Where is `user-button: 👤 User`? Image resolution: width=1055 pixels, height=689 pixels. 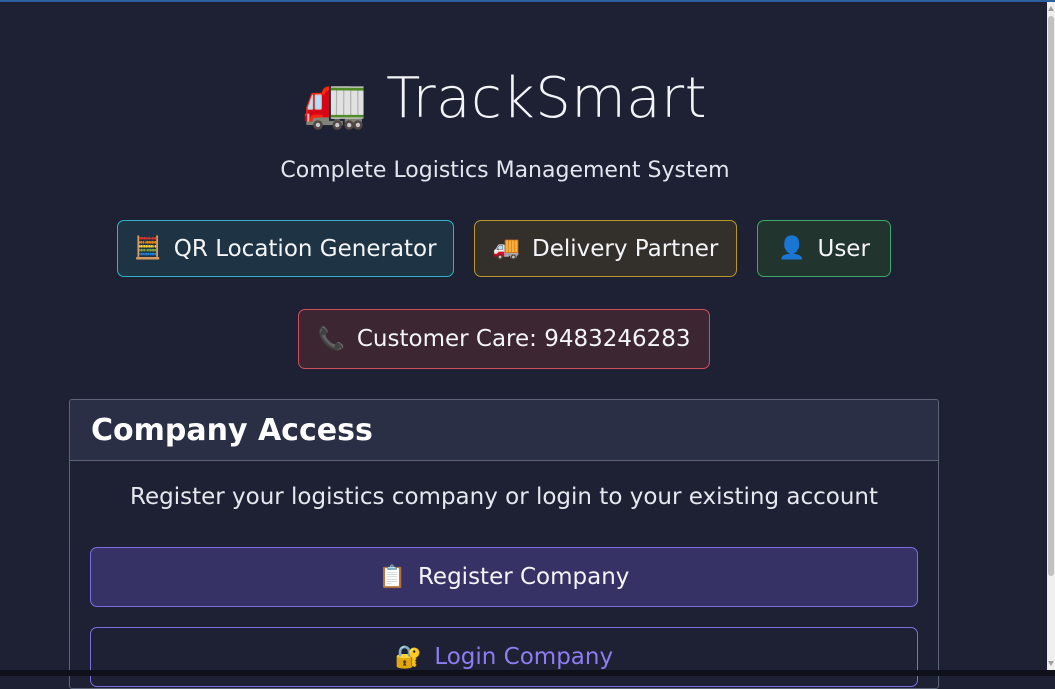 user-button: 👤 User is located at coordinates (824, 248).